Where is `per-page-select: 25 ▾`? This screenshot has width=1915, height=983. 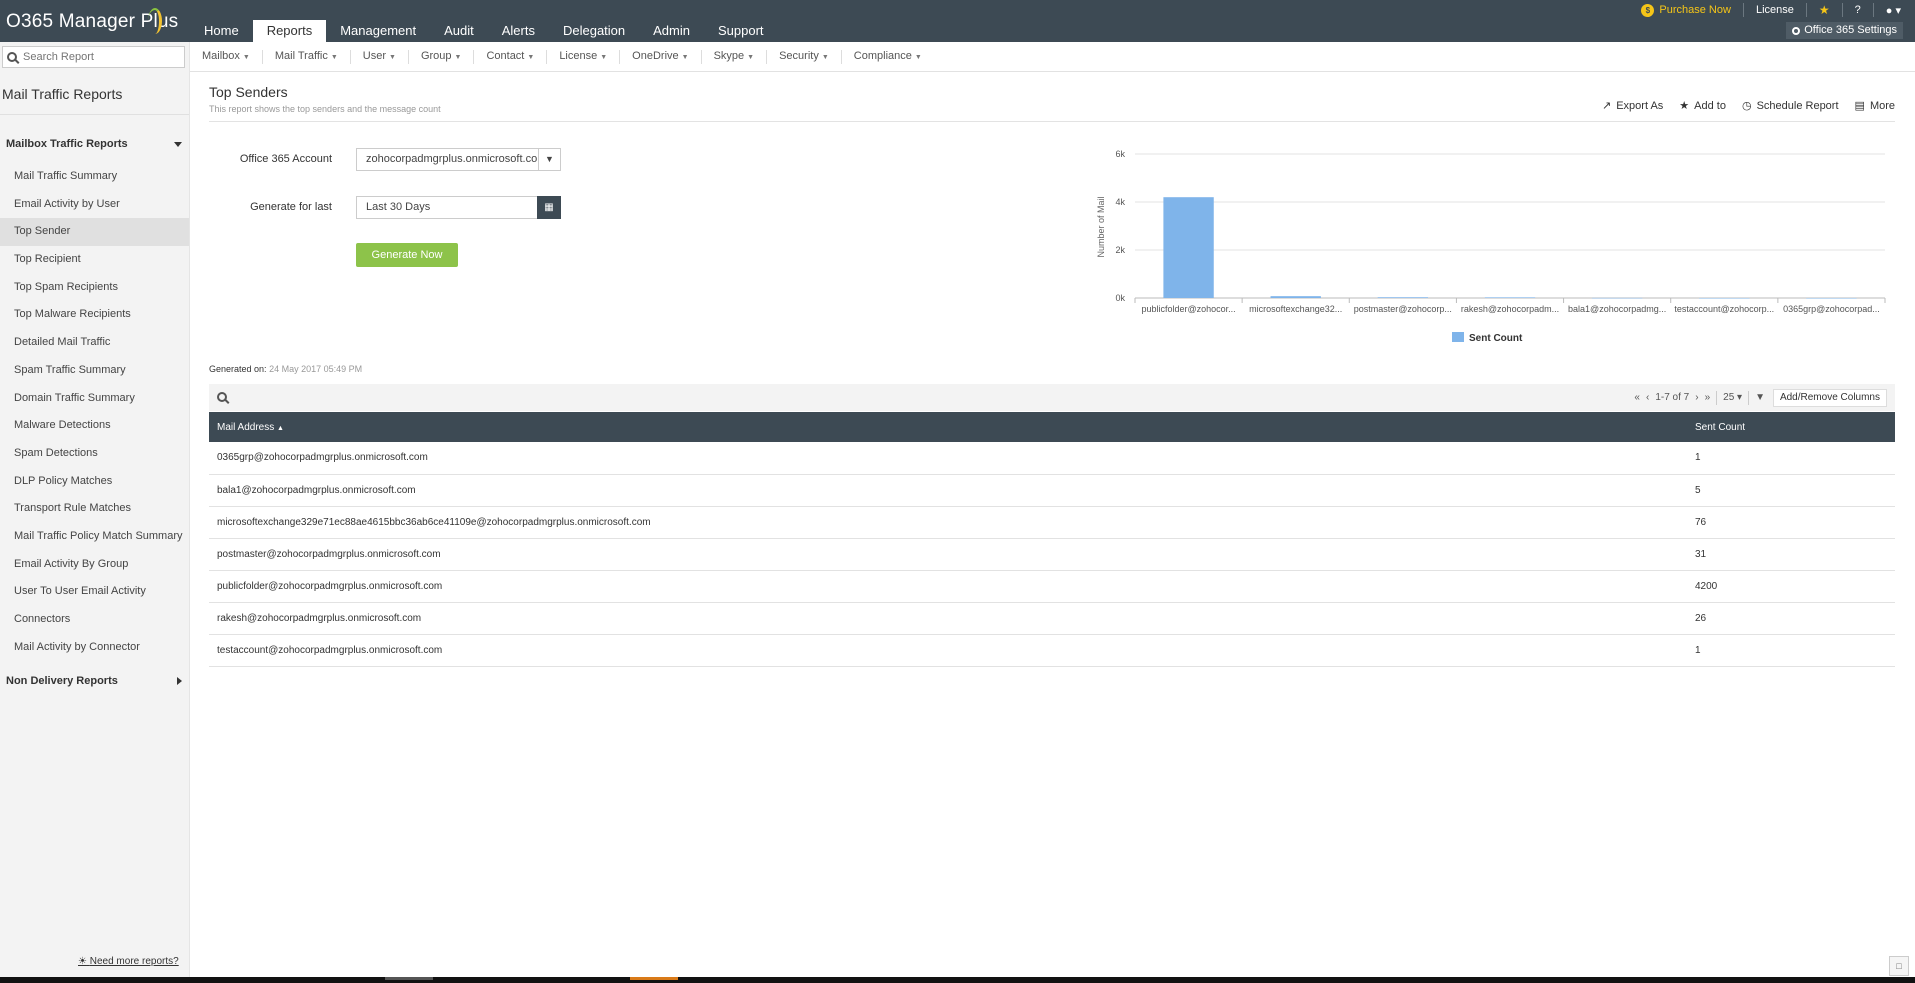 per-page-select: 25 ▾ is located at coordinates (1732, 397).